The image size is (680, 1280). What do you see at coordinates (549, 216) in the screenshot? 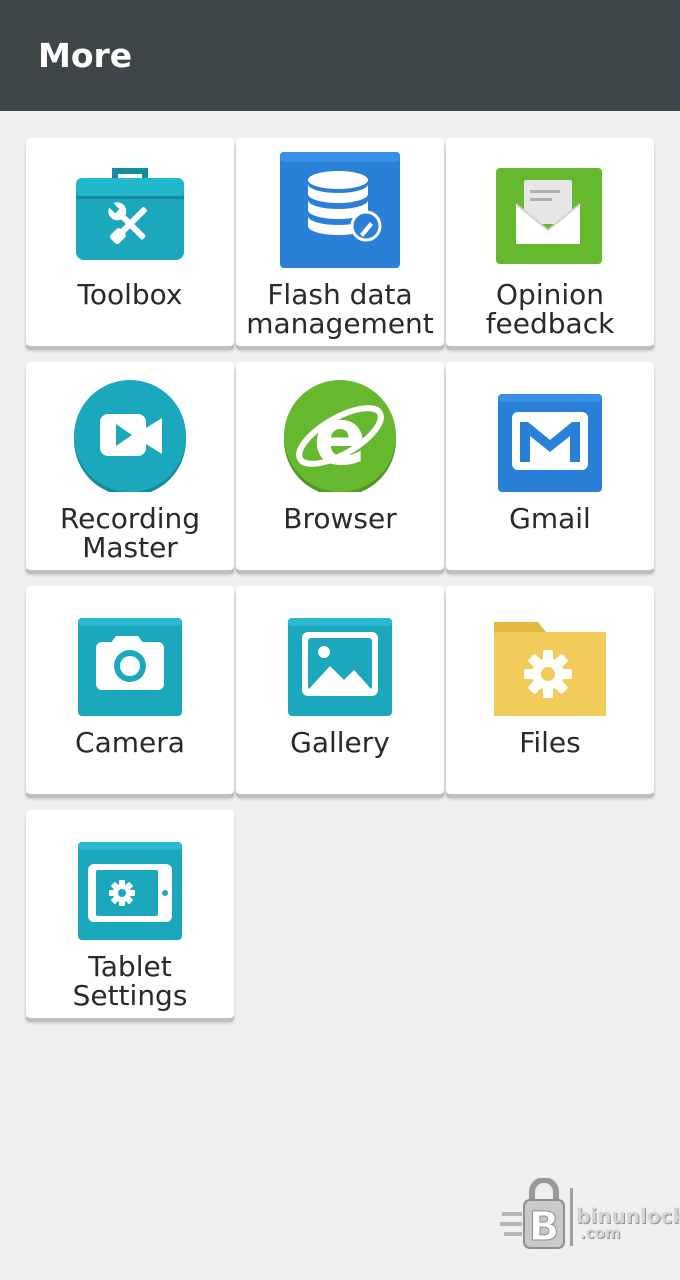
I see `envelope-icon` at bounding box center [549, 216].